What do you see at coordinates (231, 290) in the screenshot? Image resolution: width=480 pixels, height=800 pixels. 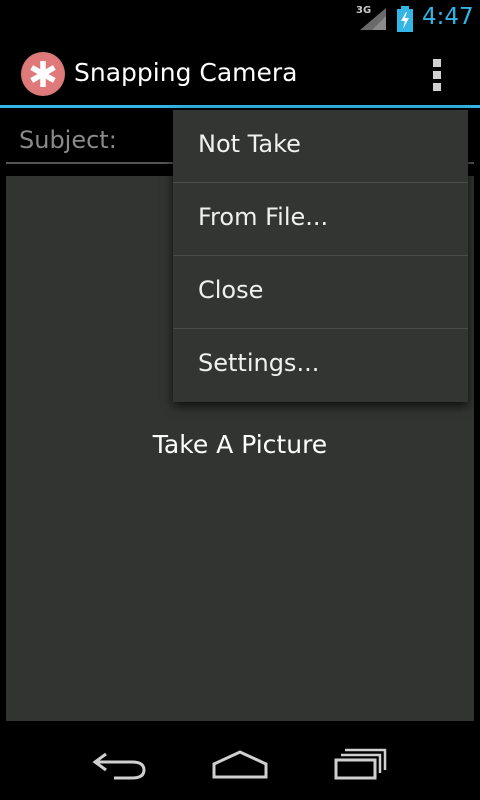 I see `menu-item-label: Close` at bounding box center [231, 290].